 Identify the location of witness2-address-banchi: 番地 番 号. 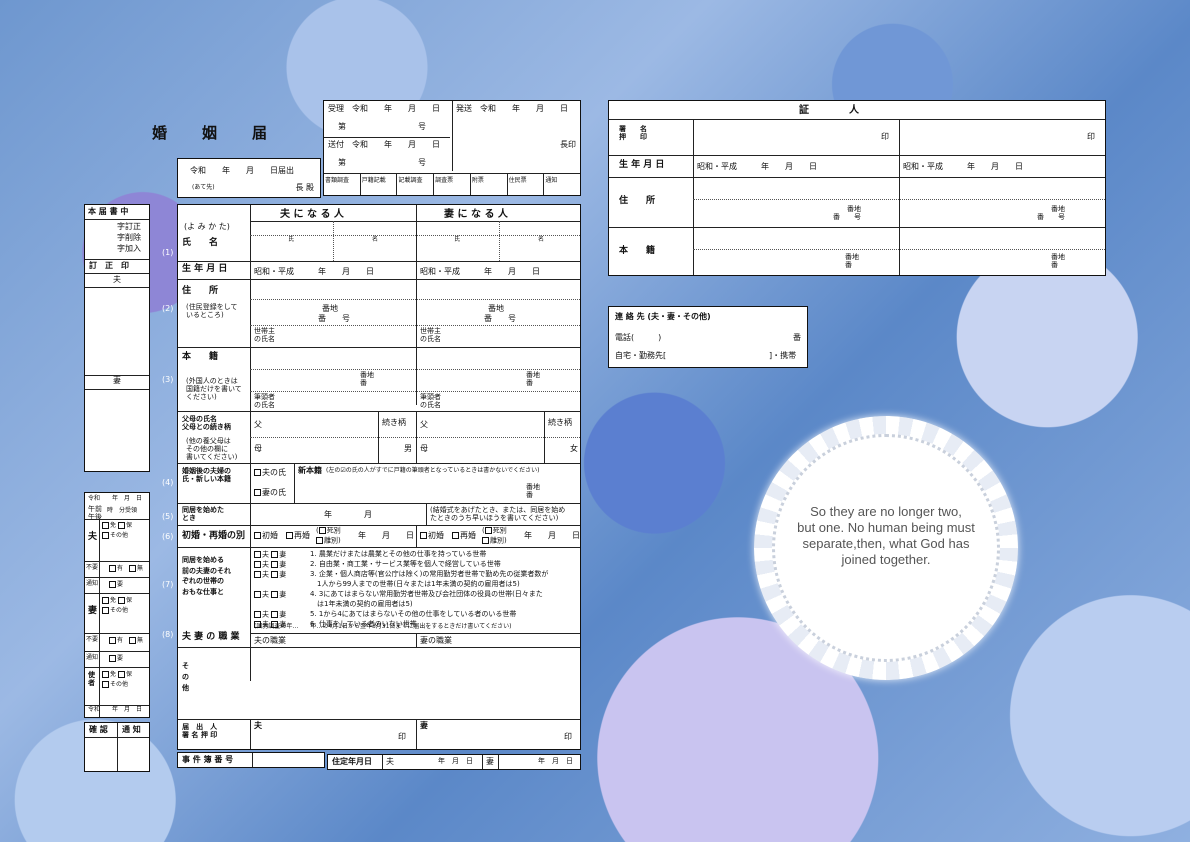
(1051, 213).